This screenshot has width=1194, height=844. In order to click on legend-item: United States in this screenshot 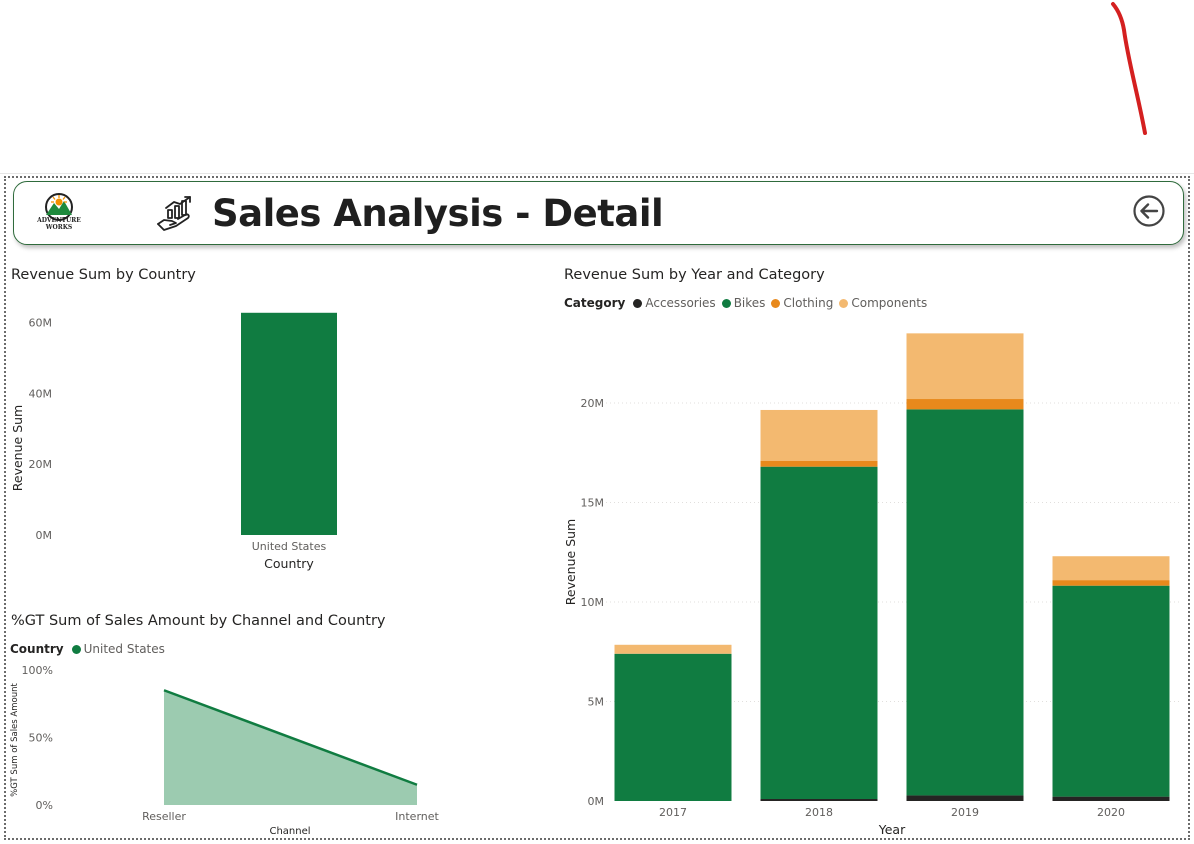, I will do `click(117, 649)`.